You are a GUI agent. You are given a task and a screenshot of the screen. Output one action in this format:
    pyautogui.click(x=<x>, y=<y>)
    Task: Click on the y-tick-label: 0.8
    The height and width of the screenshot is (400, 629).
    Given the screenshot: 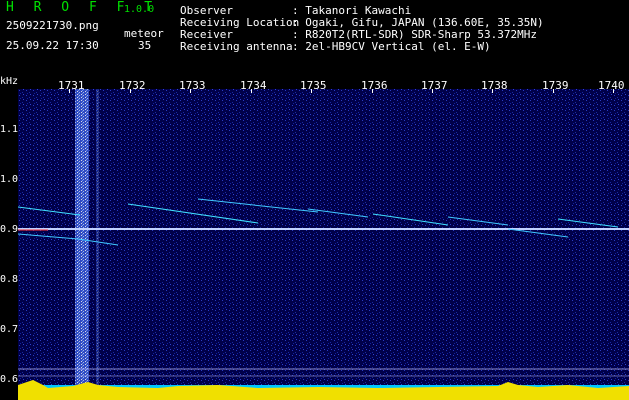 What is the action you would take?
    pyautogui.click(x=9, y=279)
    